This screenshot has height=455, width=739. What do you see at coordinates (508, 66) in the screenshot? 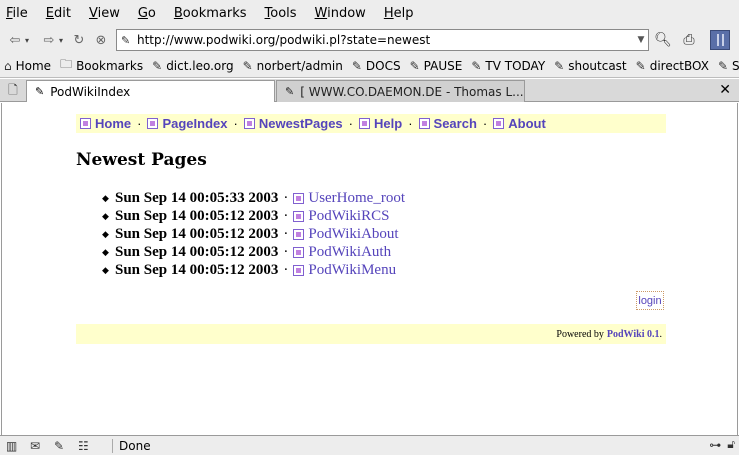
I see `bookmark-tv-today: ✎ TV TODAY` at bounding box center [508, 66].